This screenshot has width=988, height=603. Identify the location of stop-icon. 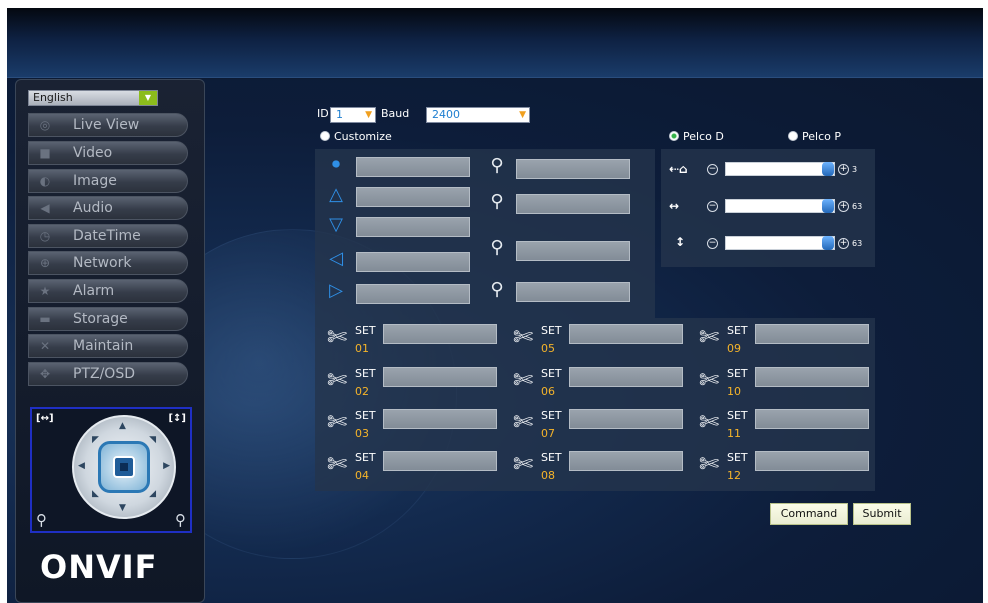
(124, 467).